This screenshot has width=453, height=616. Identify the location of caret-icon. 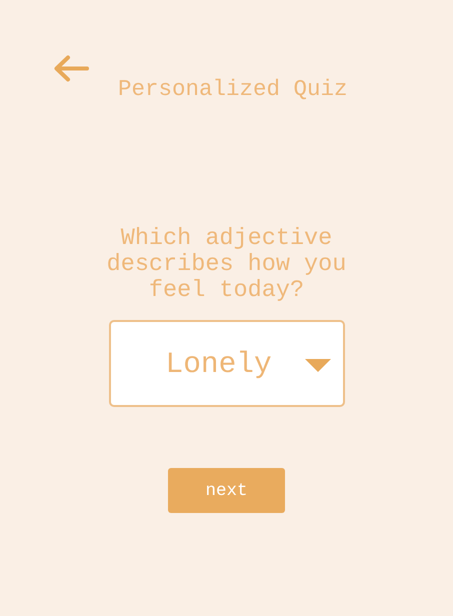
(317, 365).